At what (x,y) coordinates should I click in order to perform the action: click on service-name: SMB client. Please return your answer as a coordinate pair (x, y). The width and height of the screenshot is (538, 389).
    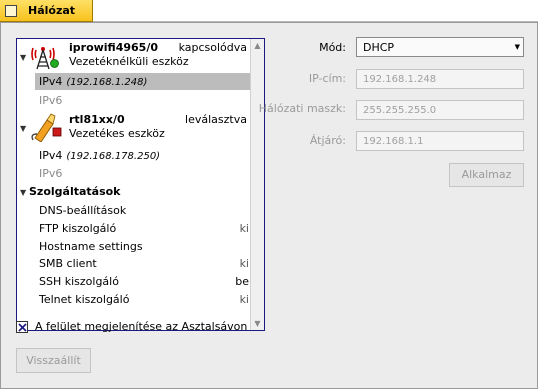
    Looking at the image, I should click on (68, 263).